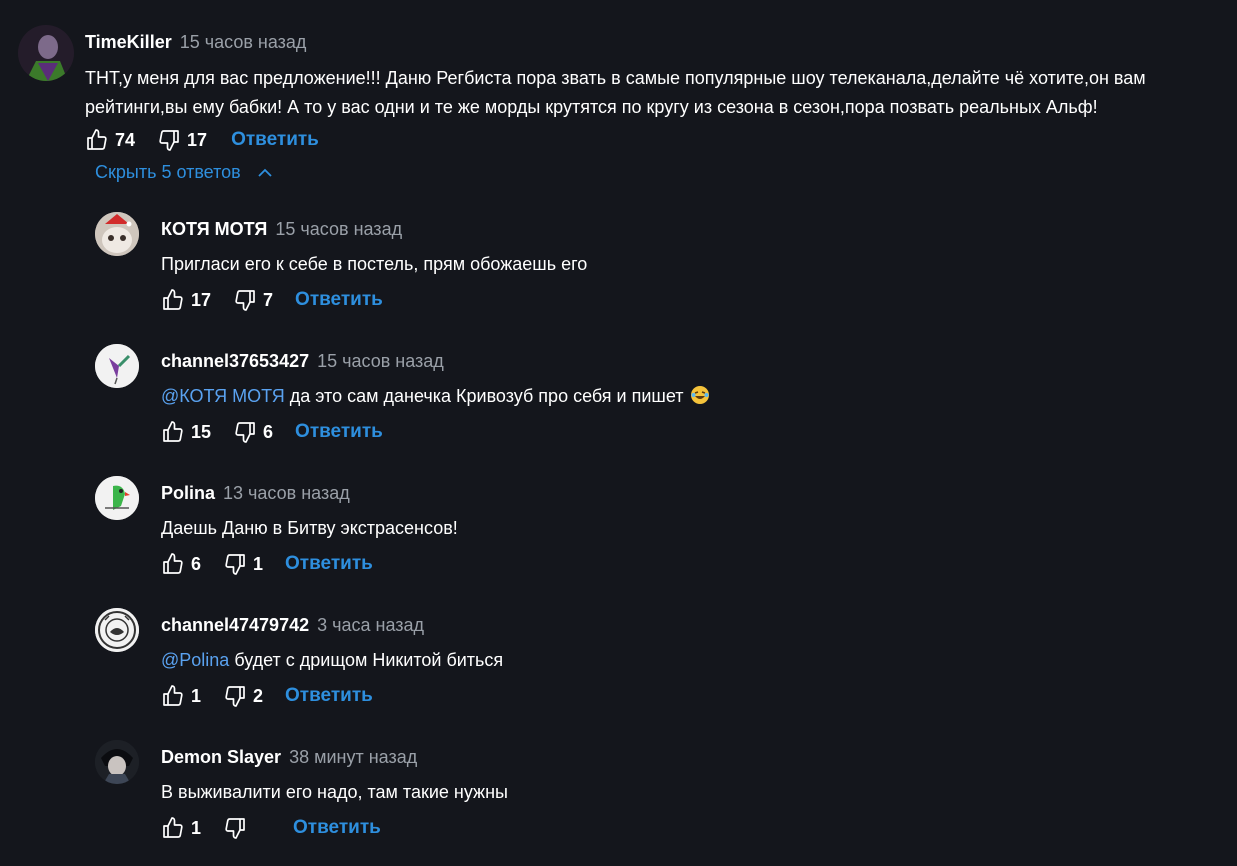 The image size is (1237, 866). What do you see at coordinates (265, 172) in the screenshot?
I see `chevron-up-icon` at bounding box center [265, 172].